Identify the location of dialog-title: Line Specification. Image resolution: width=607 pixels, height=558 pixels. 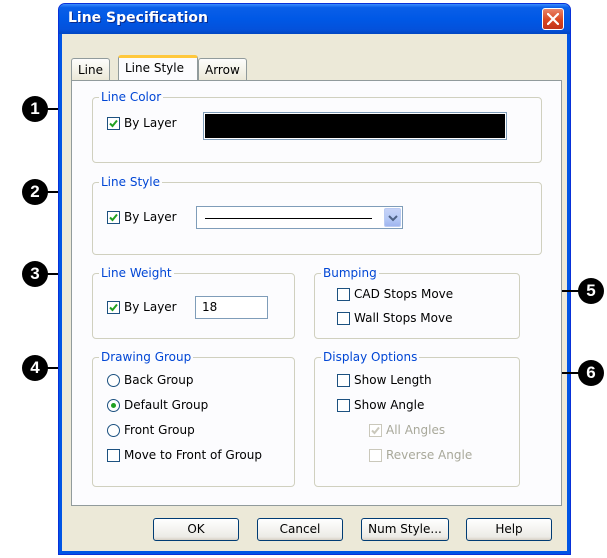
(138, 18).